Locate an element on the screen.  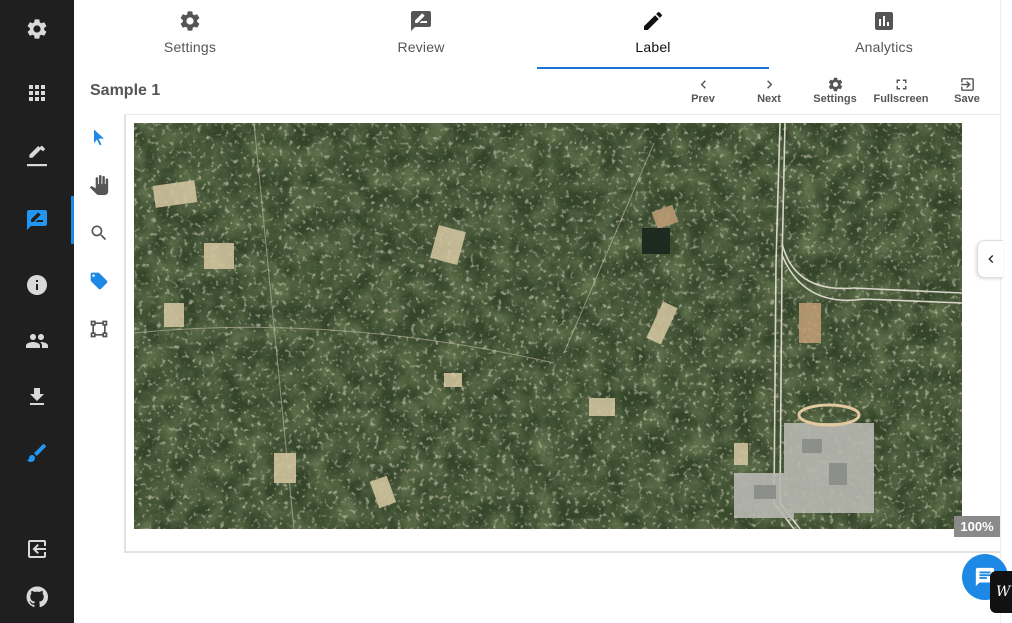
bounding-box-icon is located at coordinates (99, 329).